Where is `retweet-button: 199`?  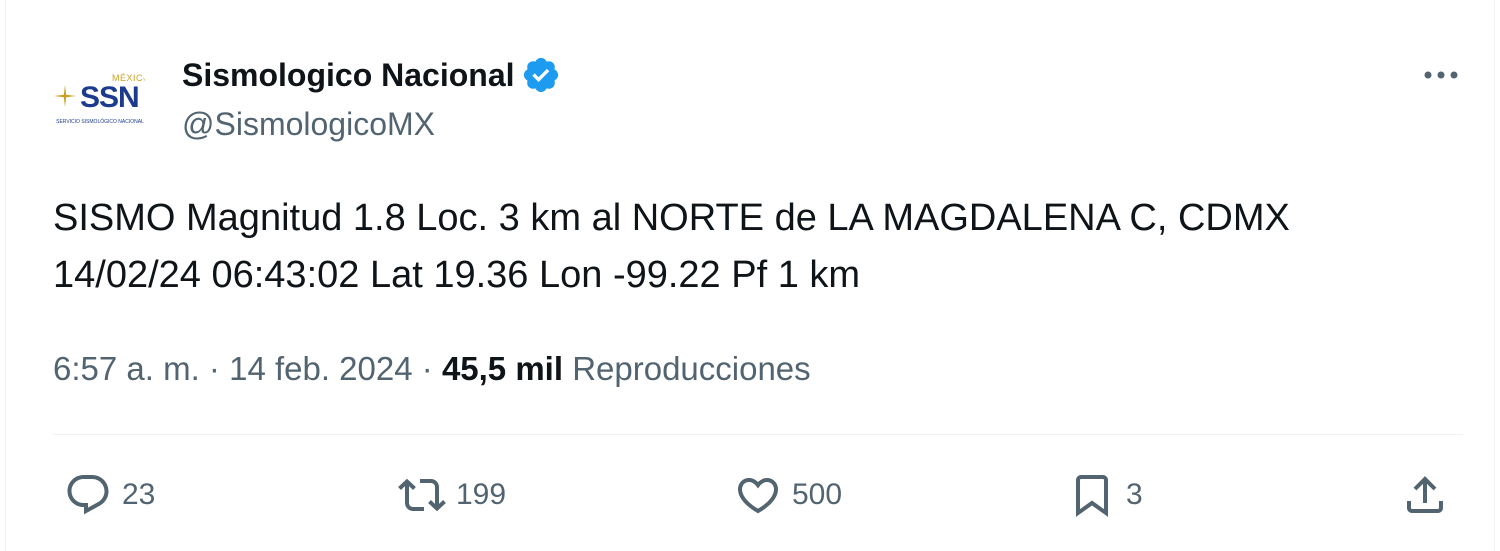 retweet-button: 199 is located at coordinates (452, 495).